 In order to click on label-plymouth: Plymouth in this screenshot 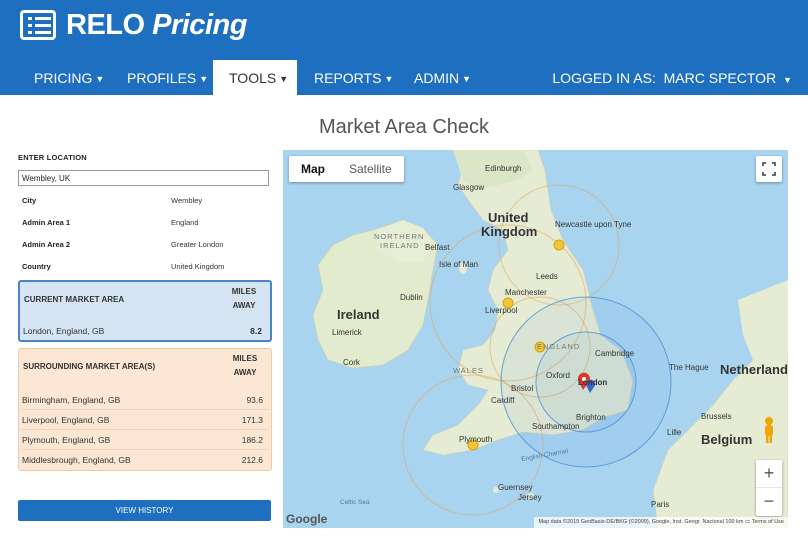, I will do `click(476, 439)`.